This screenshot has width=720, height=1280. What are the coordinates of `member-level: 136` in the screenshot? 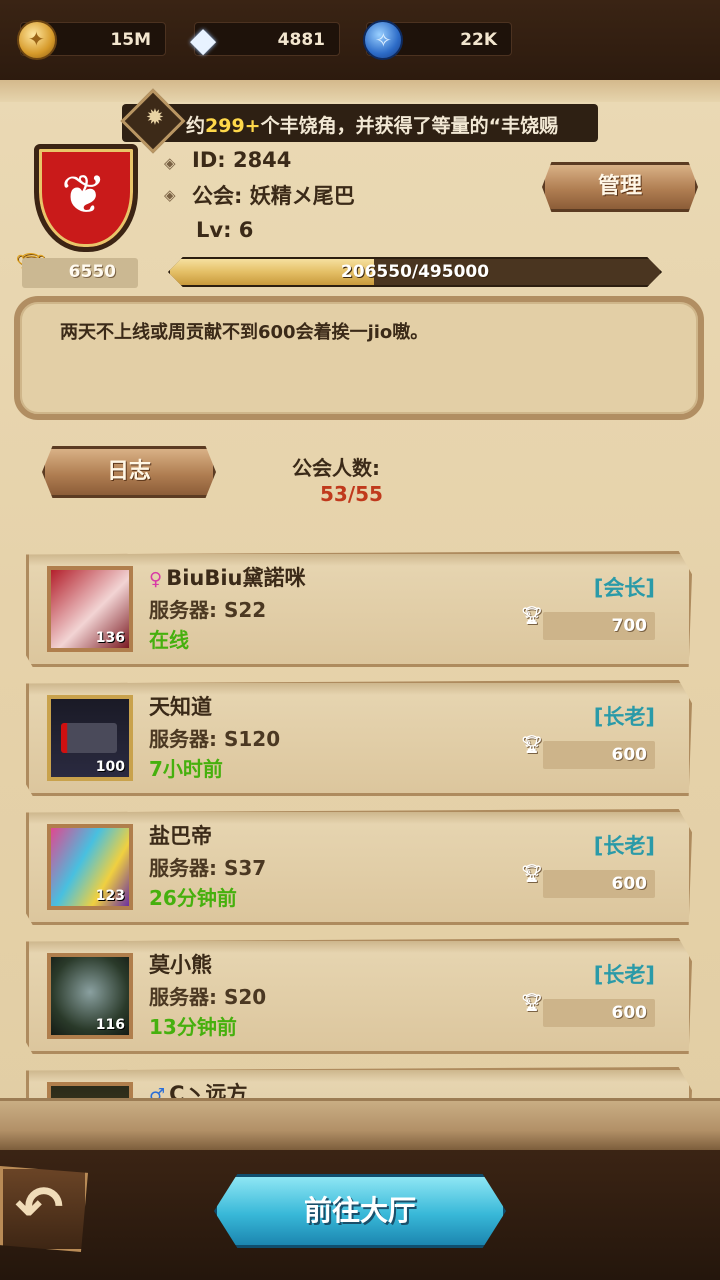 It's located at (110, 638).